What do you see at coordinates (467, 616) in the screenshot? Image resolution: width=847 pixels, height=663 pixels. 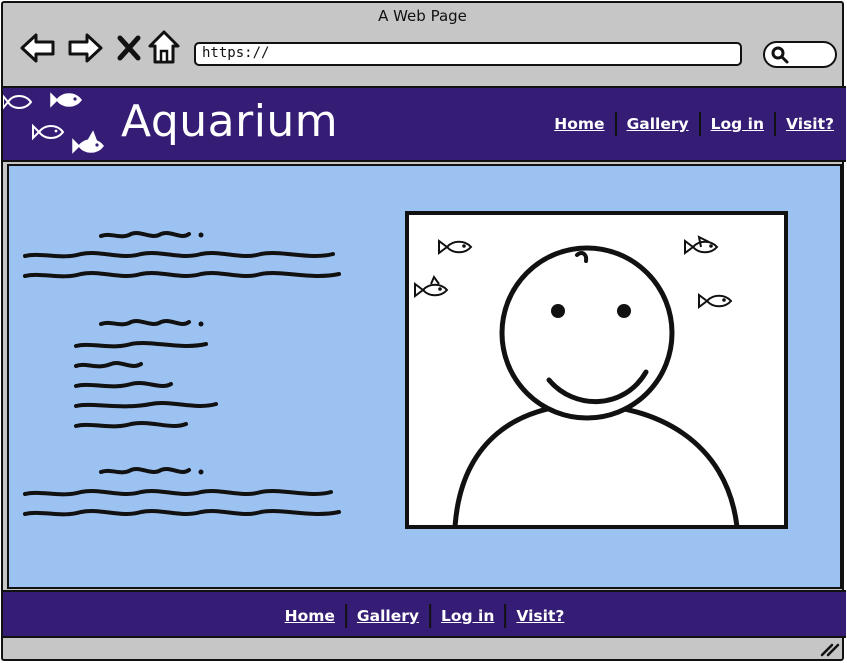 I see `footer-login-link: Log in` at bounding box center [467, 616].